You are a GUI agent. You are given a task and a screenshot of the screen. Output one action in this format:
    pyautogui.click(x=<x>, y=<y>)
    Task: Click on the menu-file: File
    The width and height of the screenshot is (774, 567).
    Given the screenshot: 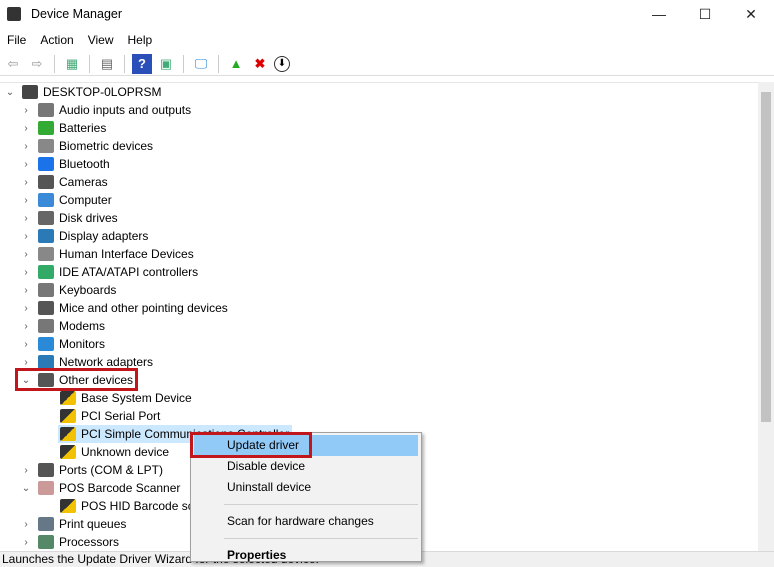 What is the action you would take?
    pyautogui.click(x=16, y=40)
    